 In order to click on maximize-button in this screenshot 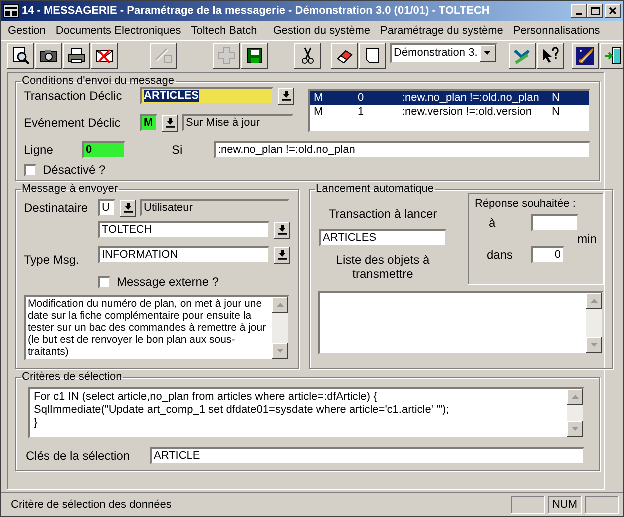, I will do `click(595, 11)`.